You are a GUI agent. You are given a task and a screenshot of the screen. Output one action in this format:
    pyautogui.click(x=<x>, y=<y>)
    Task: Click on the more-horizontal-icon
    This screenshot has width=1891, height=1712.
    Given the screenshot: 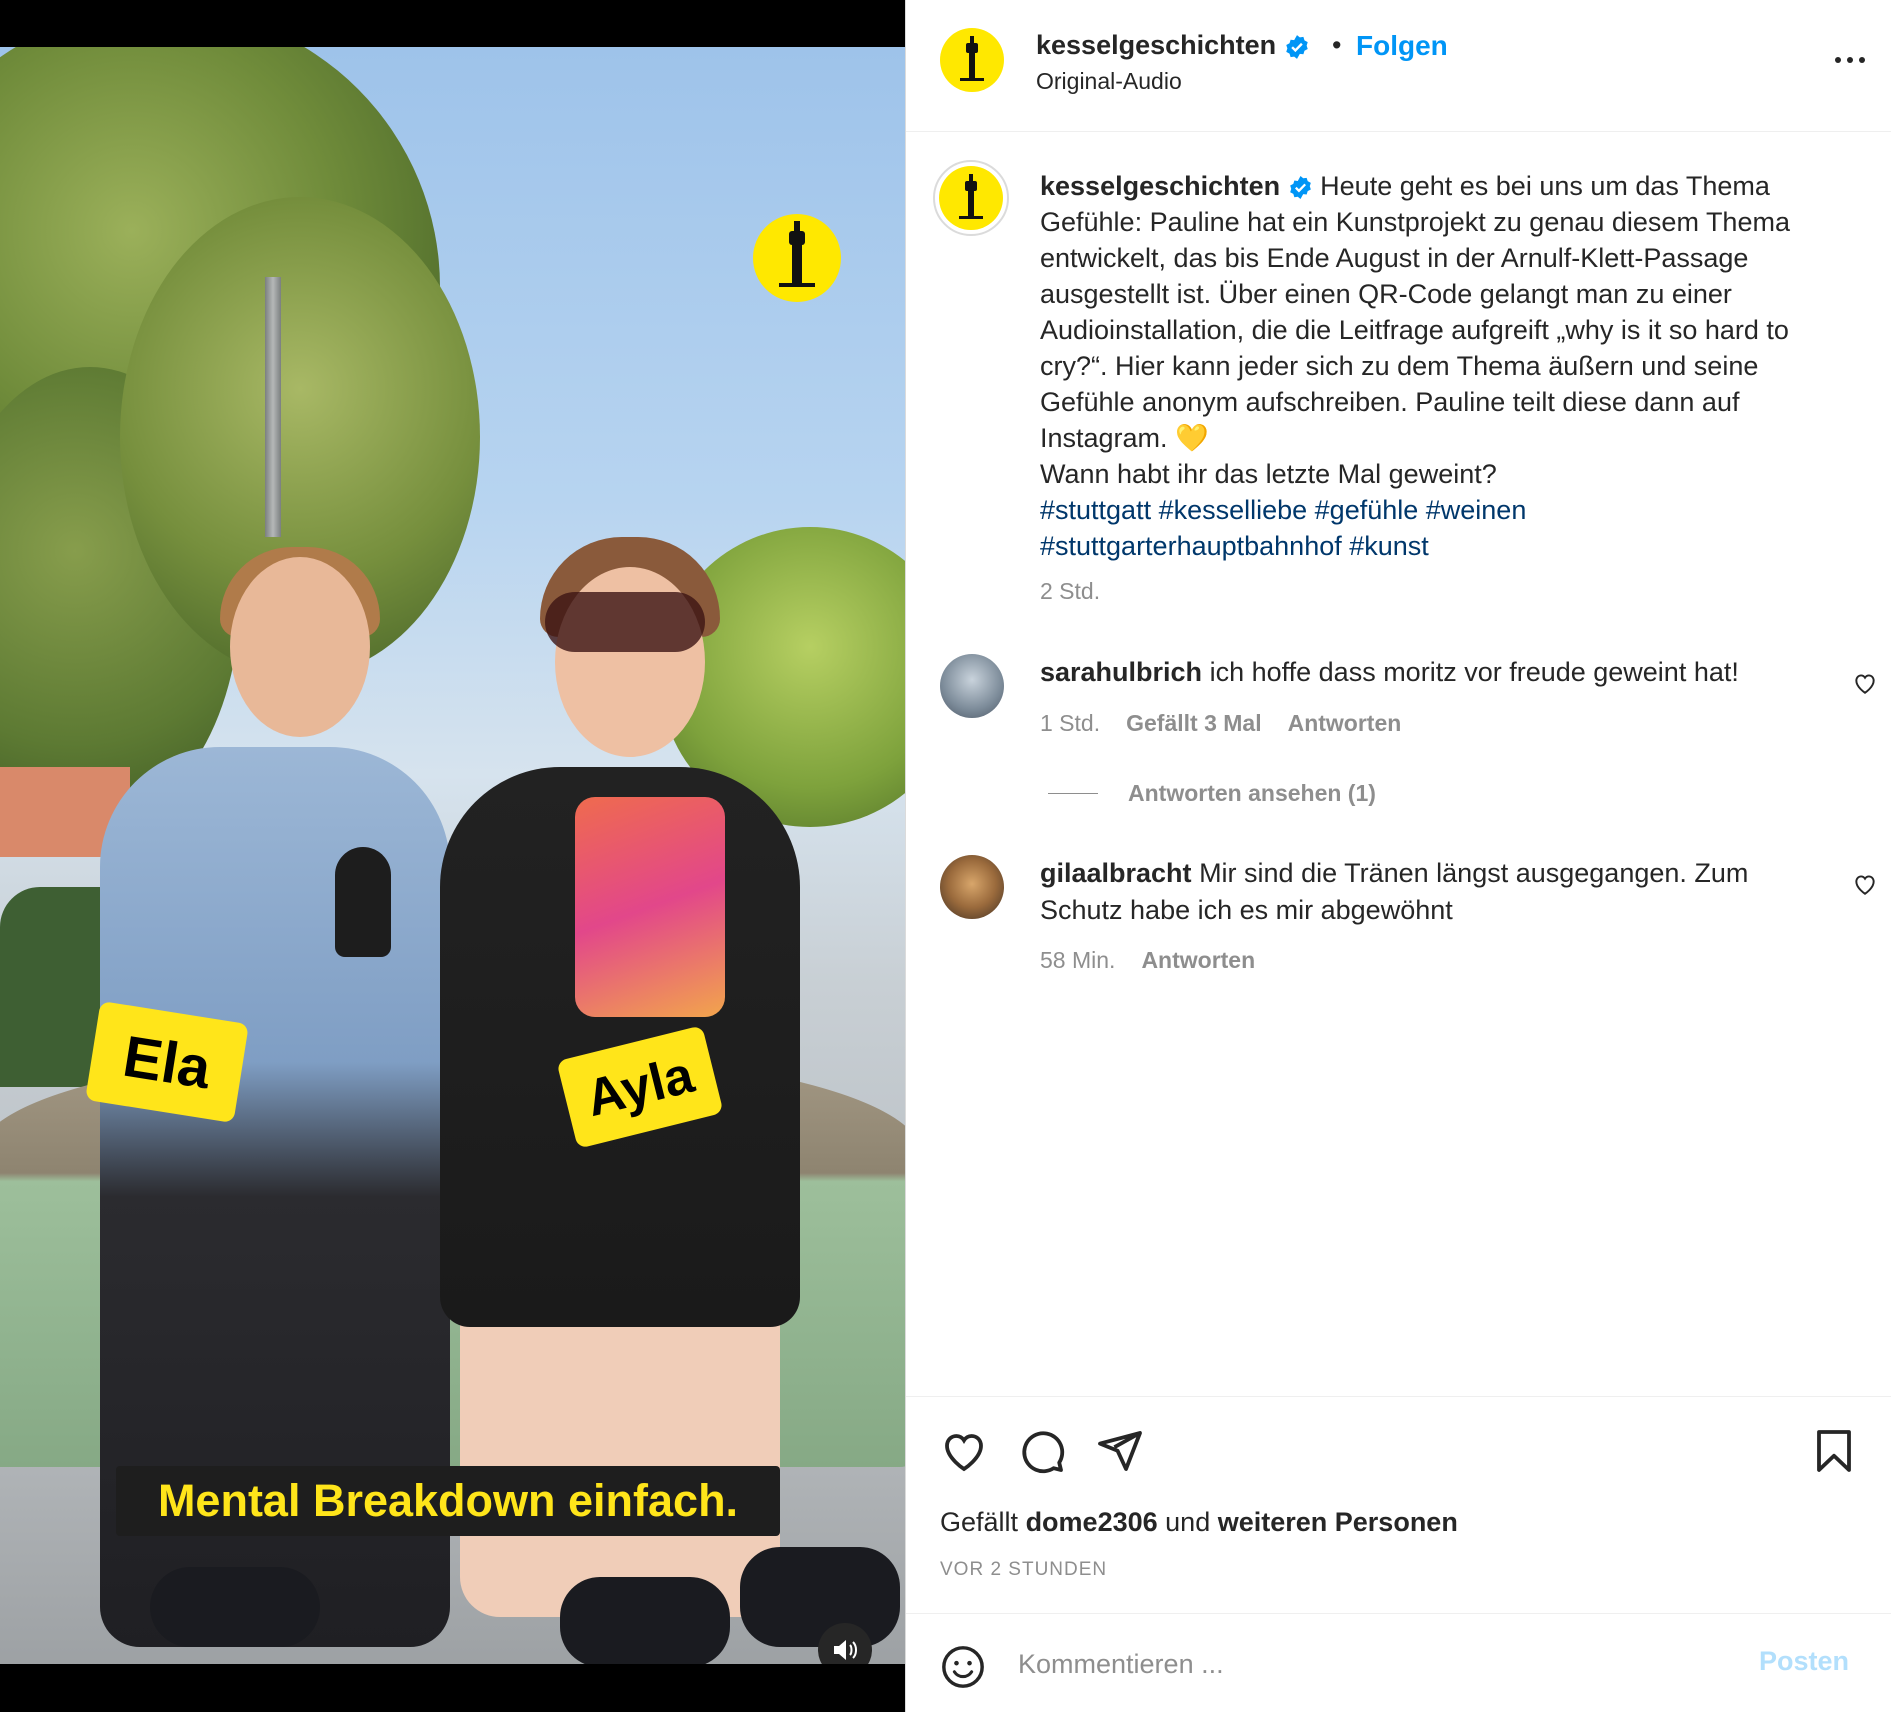 What is the action you would take?
    pyautogui.click(x=1850, y=60)
    